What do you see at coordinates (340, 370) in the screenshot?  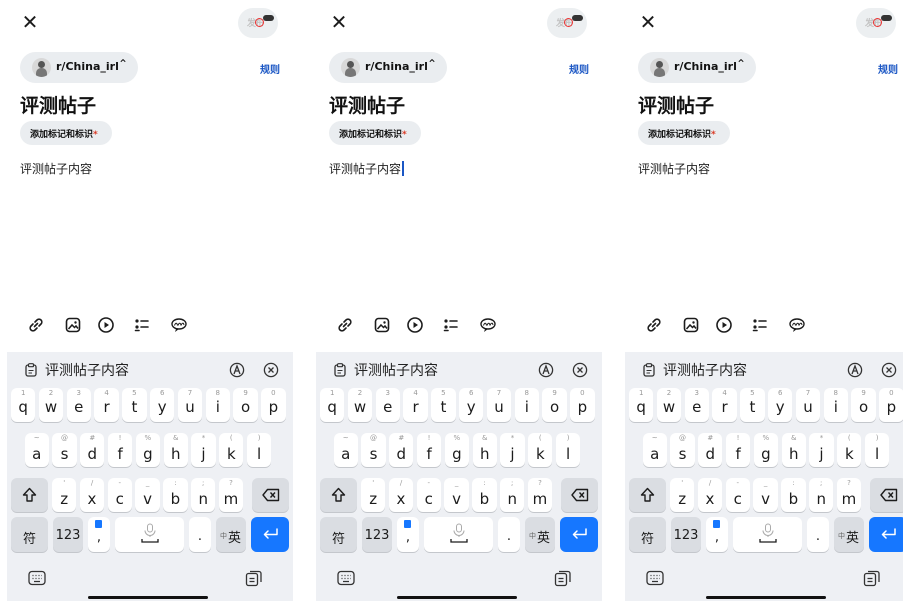 I see `clipboard-icon` at bounding box center [340, 370].